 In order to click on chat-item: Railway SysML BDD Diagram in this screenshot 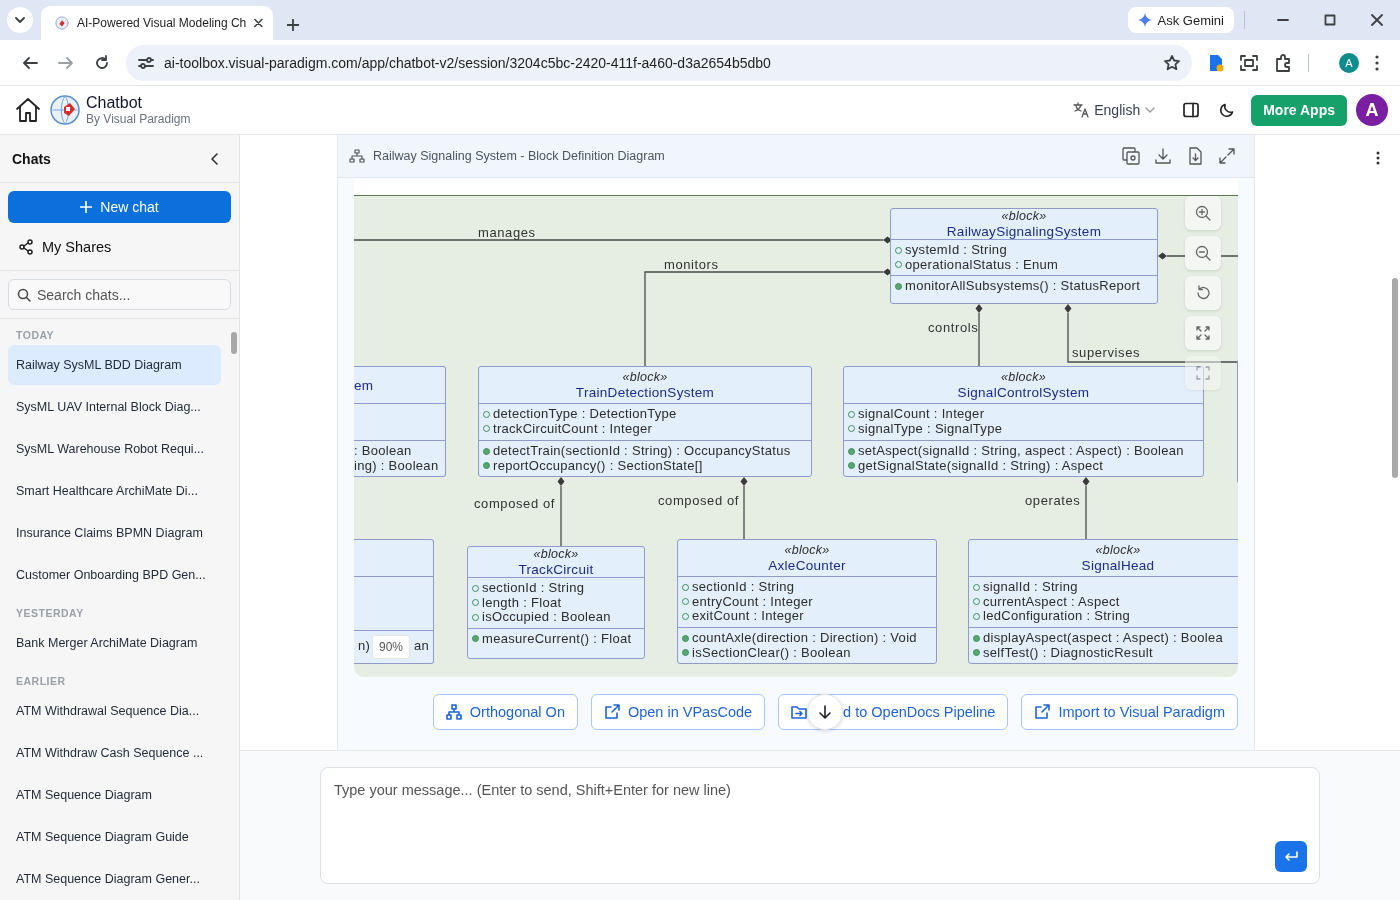, I will do `click(114, 365)`.